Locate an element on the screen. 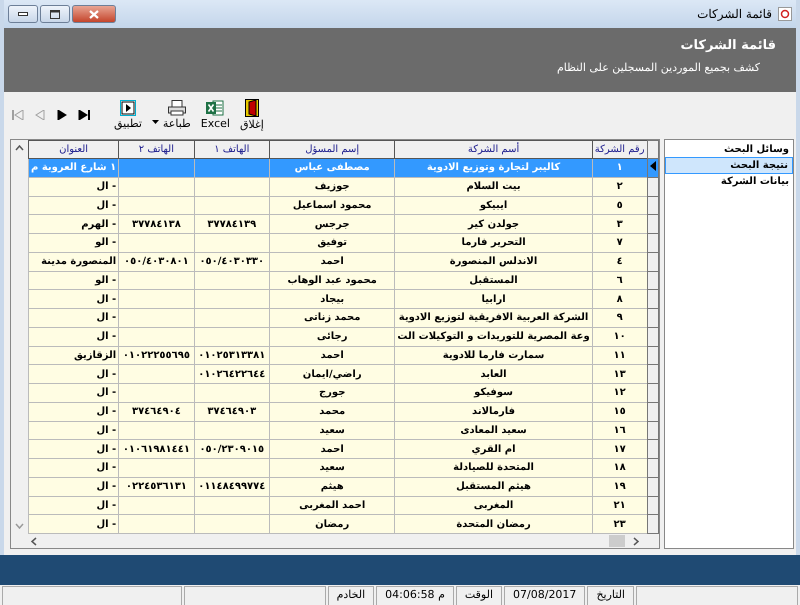 Image resolution: width=800 pixels, height=605 pixels. table-cell: ٠١١٤٨٤٩٩٧٧٤ is located at coordinates (232, 486).